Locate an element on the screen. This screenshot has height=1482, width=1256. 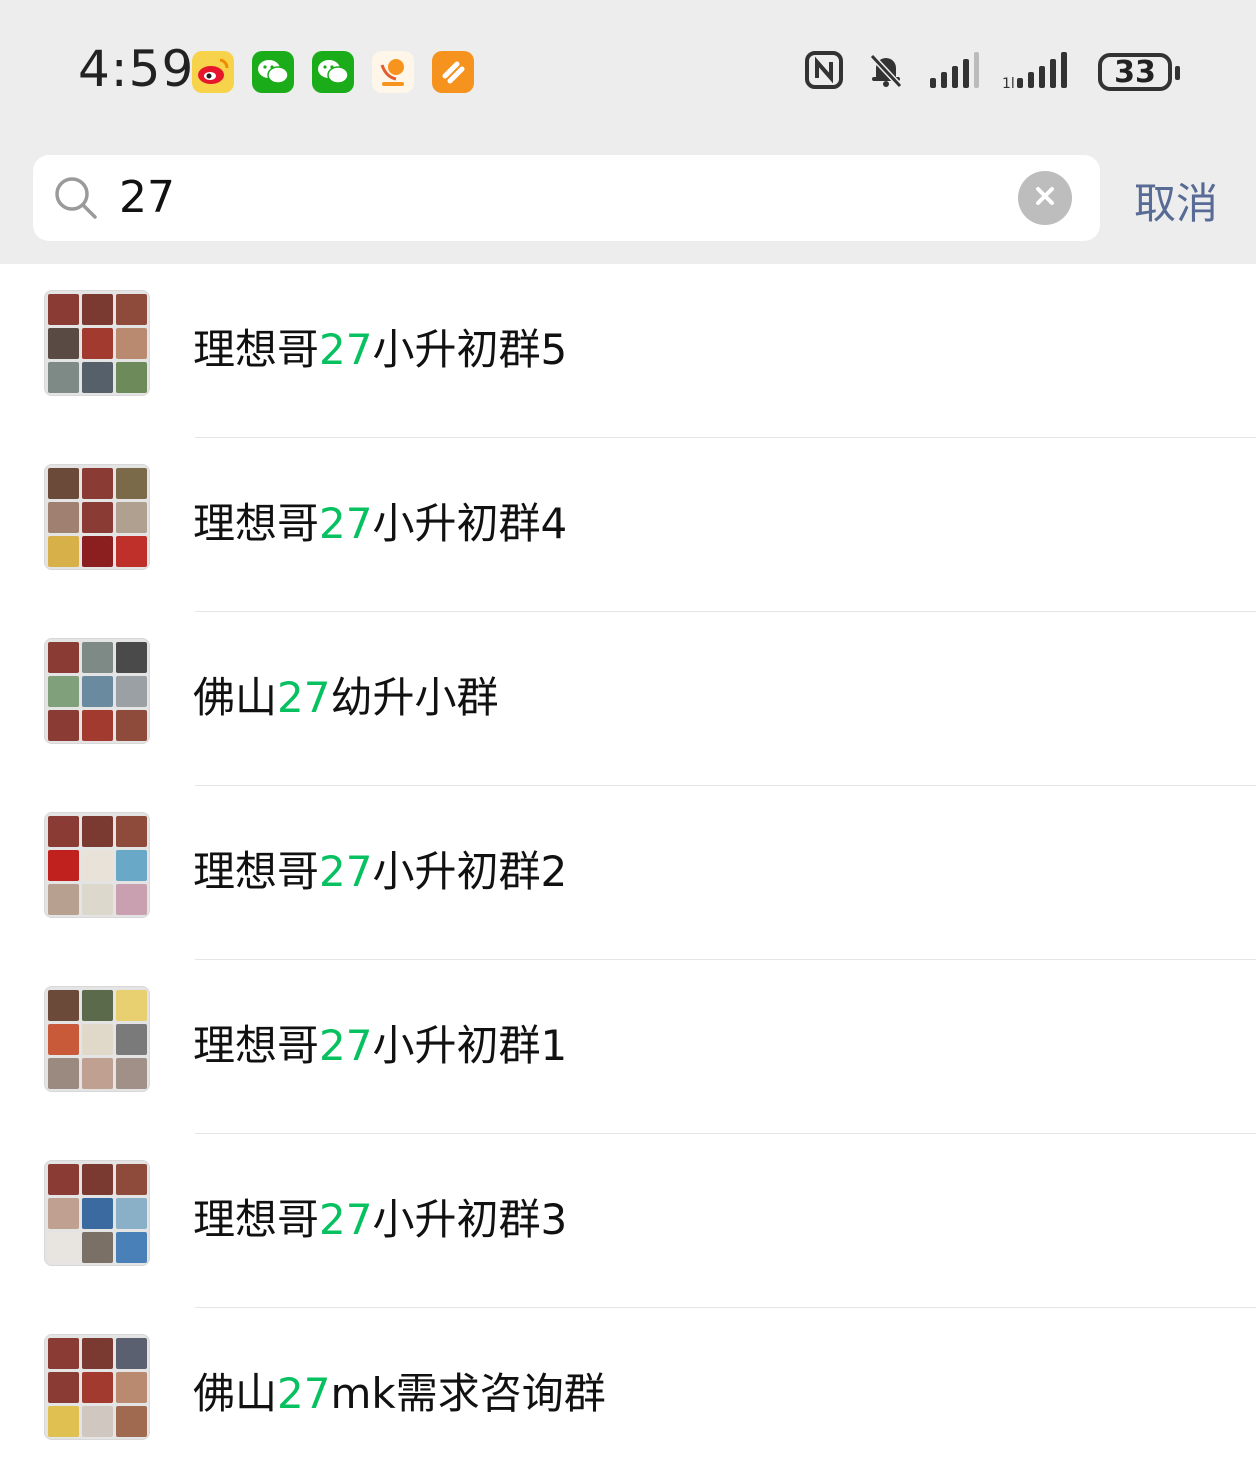
list-item: 理想哥27小升初群2 is located at coordinates (628, 873).